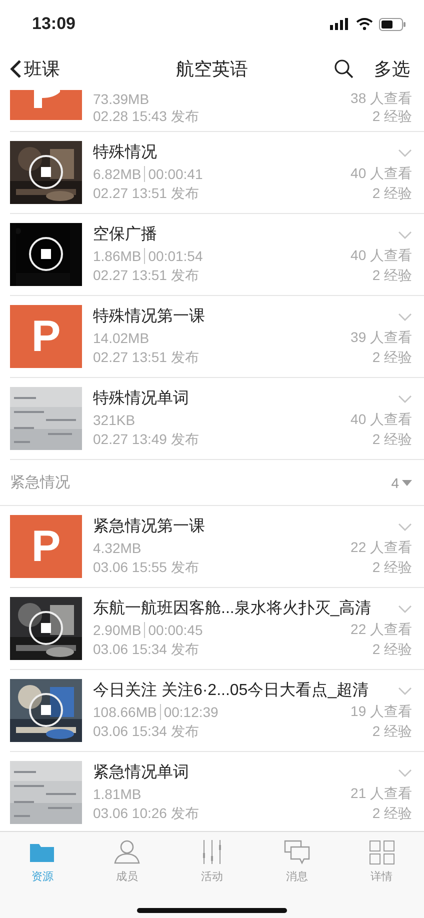  What do you see at coordinates (381, 794) in the screenshot?
I see `view-count: 21 人查看` at bounding box center [381, 794].